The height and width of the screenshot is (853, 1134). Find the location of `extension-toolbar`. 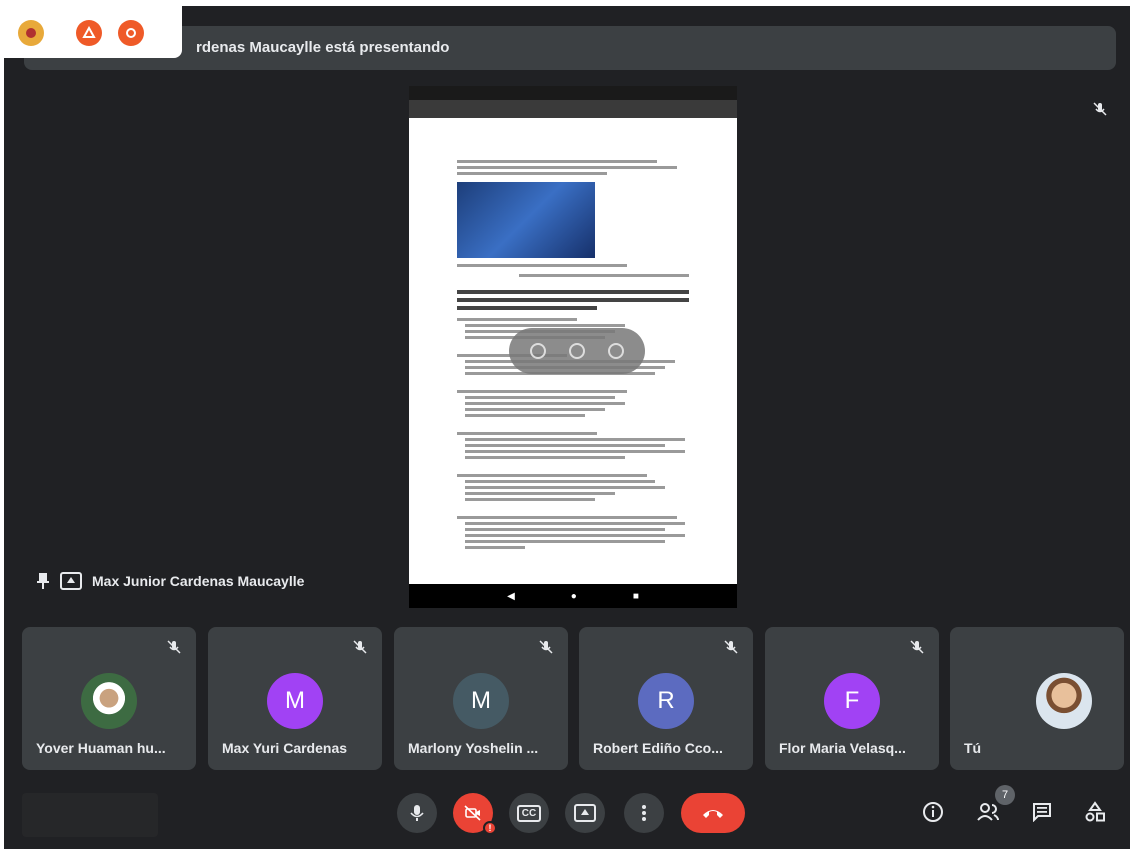

extension-toolbar is located at coordinates (93, 32).